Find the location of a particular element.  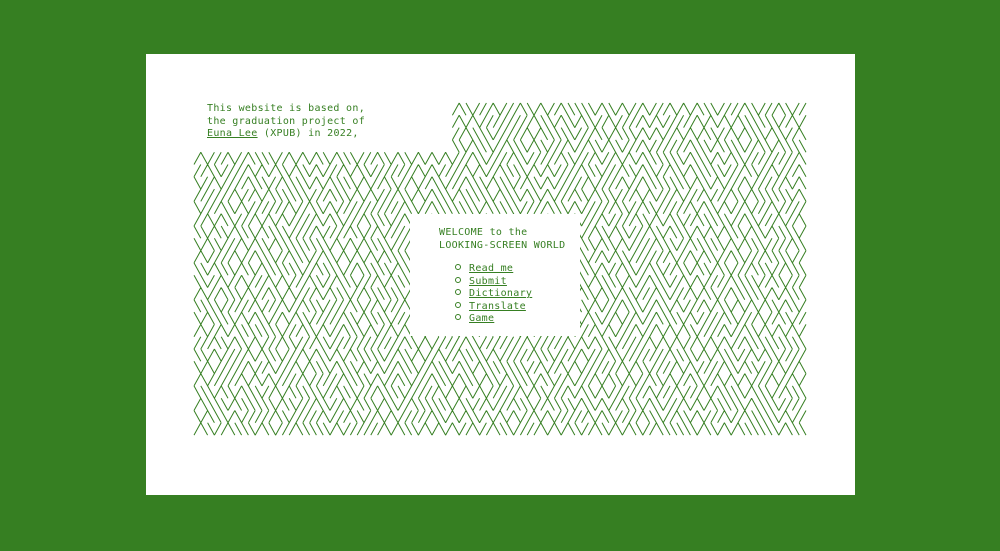

credit-line-3: Euna Lee (XPUB) in 2022, is located at coordinates (292, 134).